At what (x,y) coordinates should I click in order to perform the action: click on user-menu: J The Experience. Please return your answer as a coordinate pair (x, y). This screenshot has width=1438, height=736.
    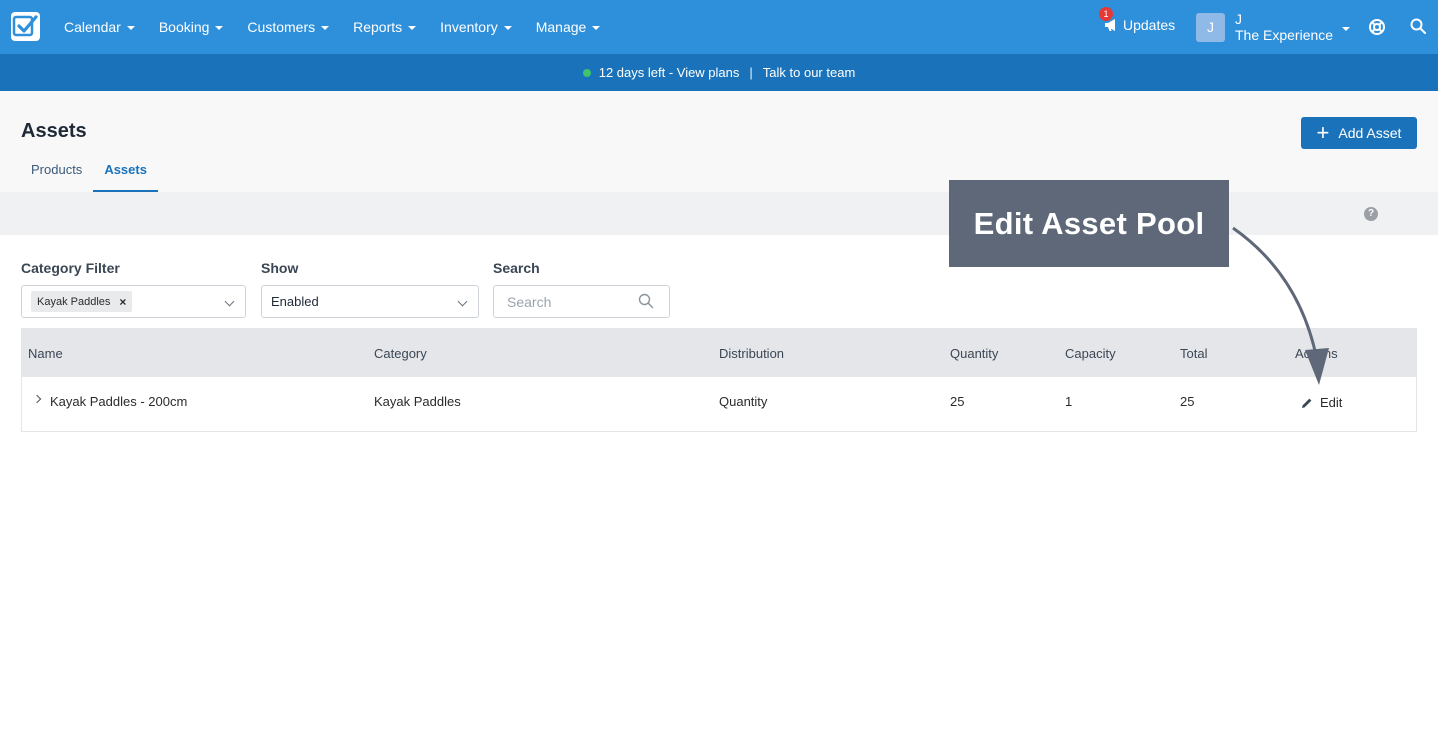
    Looking at the image, I should click on (1284, 27).